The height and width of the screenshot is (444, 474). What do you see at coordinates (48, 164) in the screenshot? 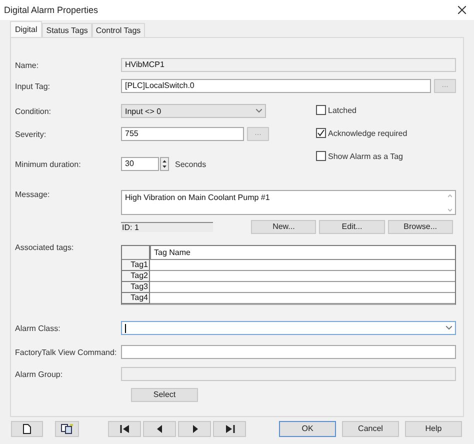
I see `field-label: Minimum duration:` at bounding box center [48, 164].